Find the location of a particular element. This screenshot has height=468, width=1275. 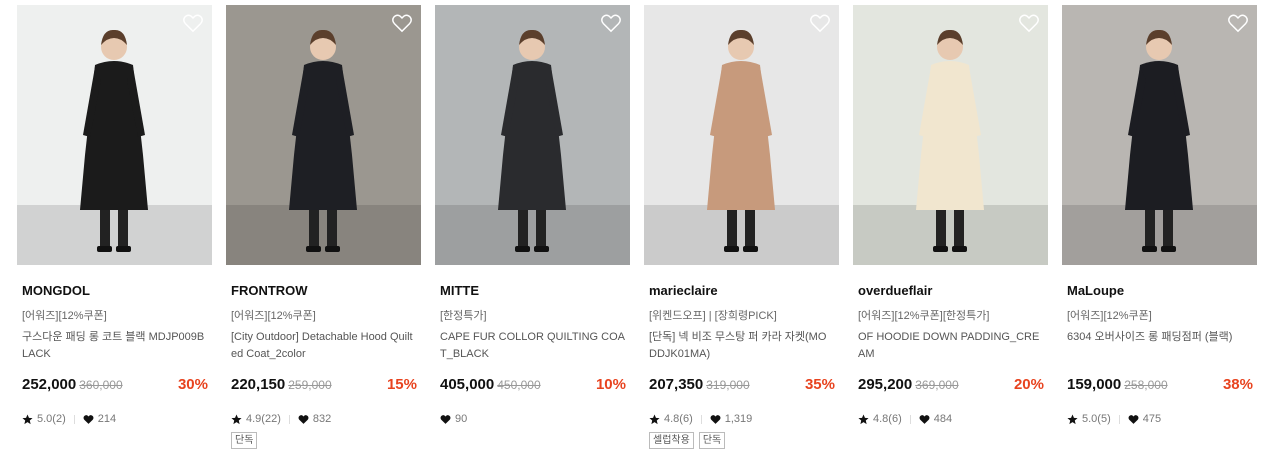

product-name: [단독] 넥 비조 무스탕 퍼 카라 자켓(MODDJK01MA) is located at coordinates (741, 346).